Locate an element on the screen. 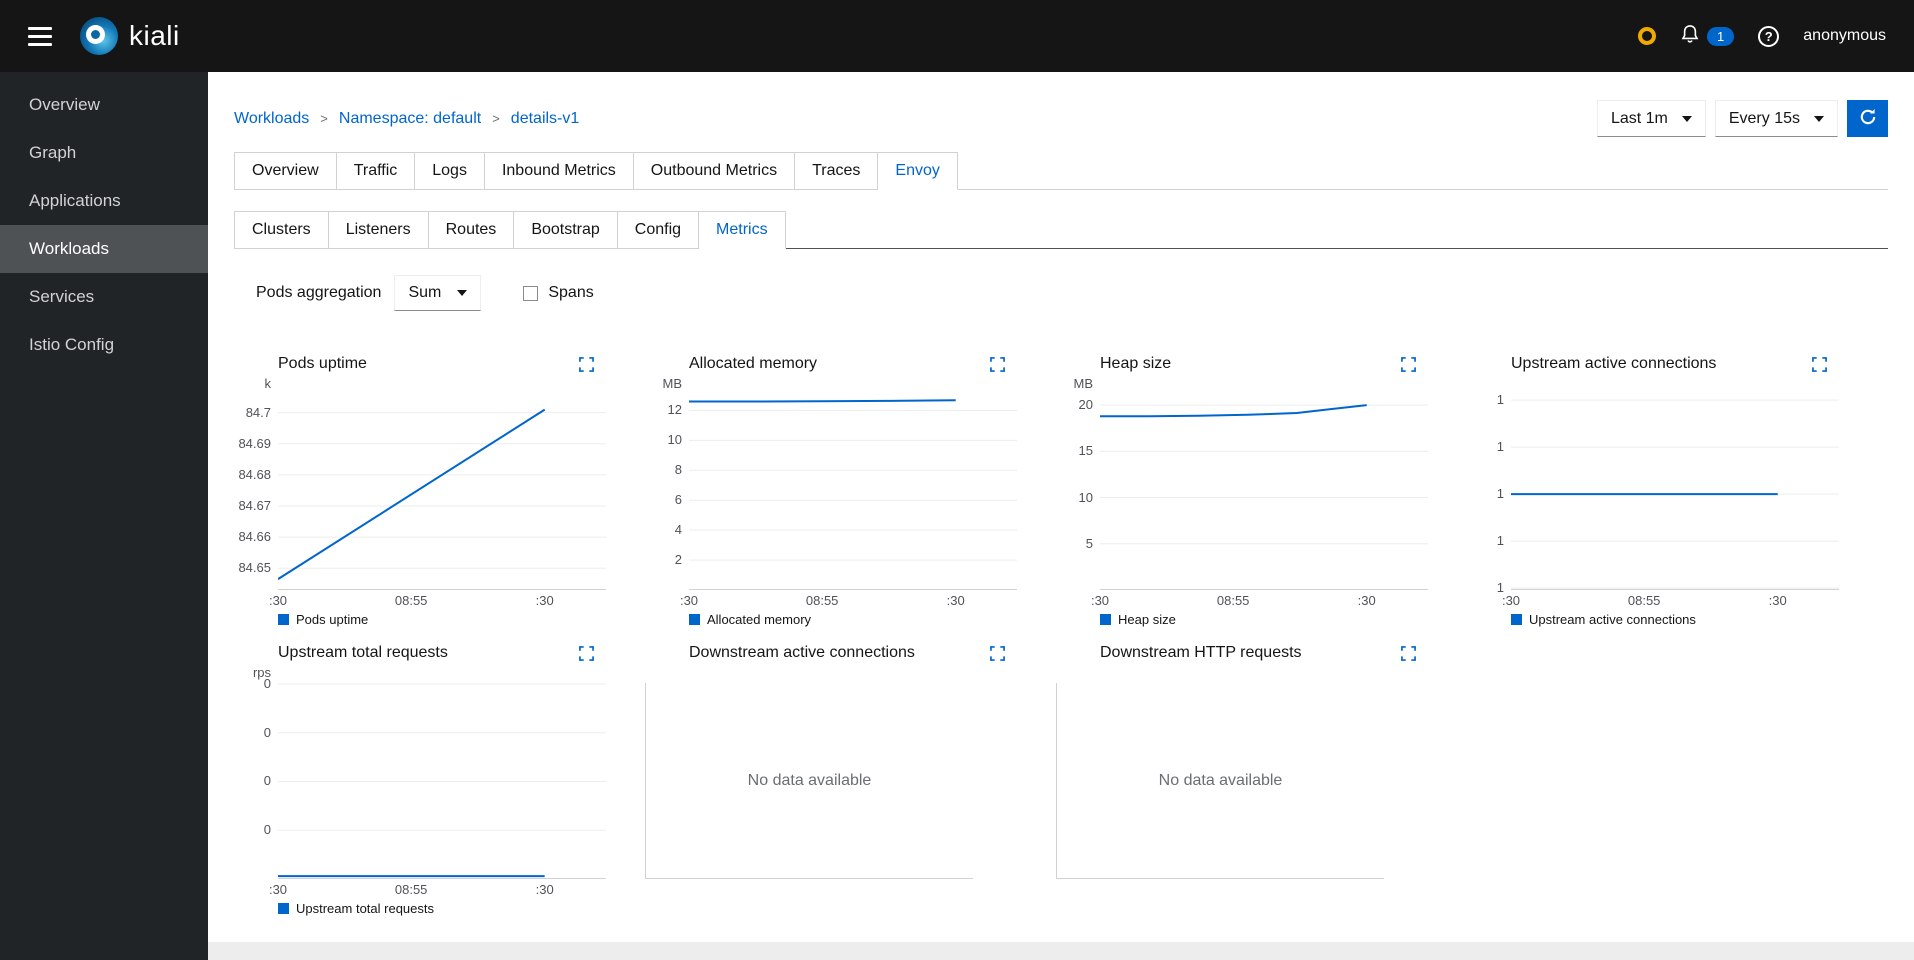 The height and width of the screenshot is (960, 1914). chart-legend: Pods uptime is located at coordinates (442, 619).